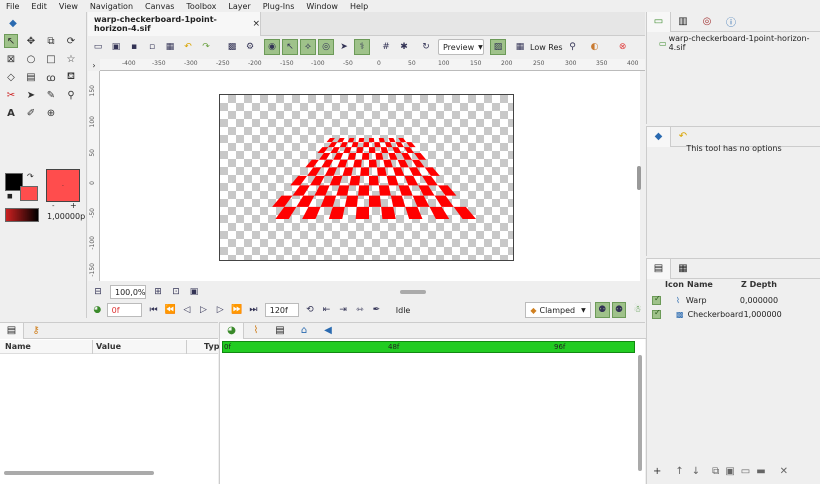  I want to click on background-rendering-icon: ▨, so click(498, 47).